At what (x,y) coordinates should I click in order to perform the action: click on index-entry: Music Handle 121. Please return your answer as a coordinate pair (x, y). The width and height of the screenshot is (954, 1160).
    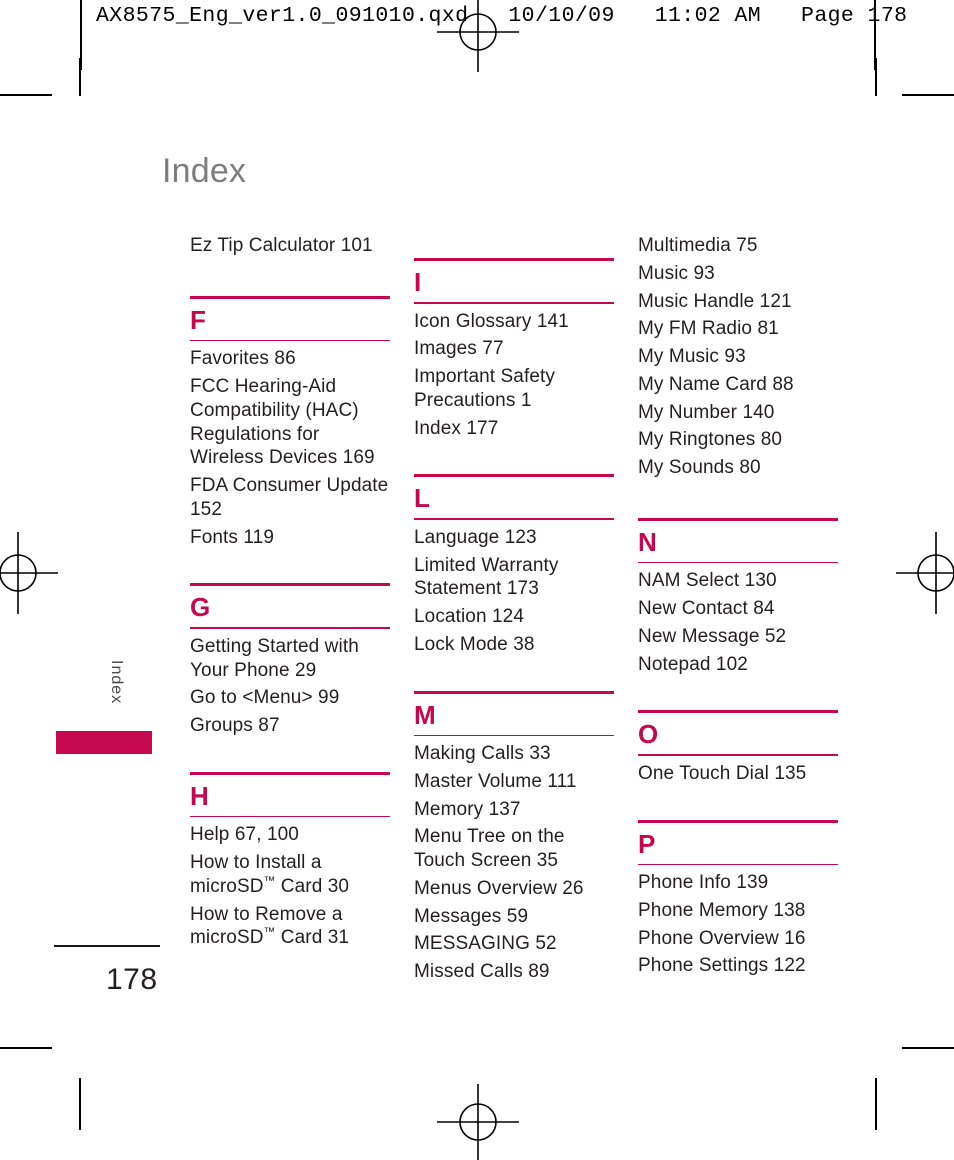
    Looking at the image, I should click on (738, 302).